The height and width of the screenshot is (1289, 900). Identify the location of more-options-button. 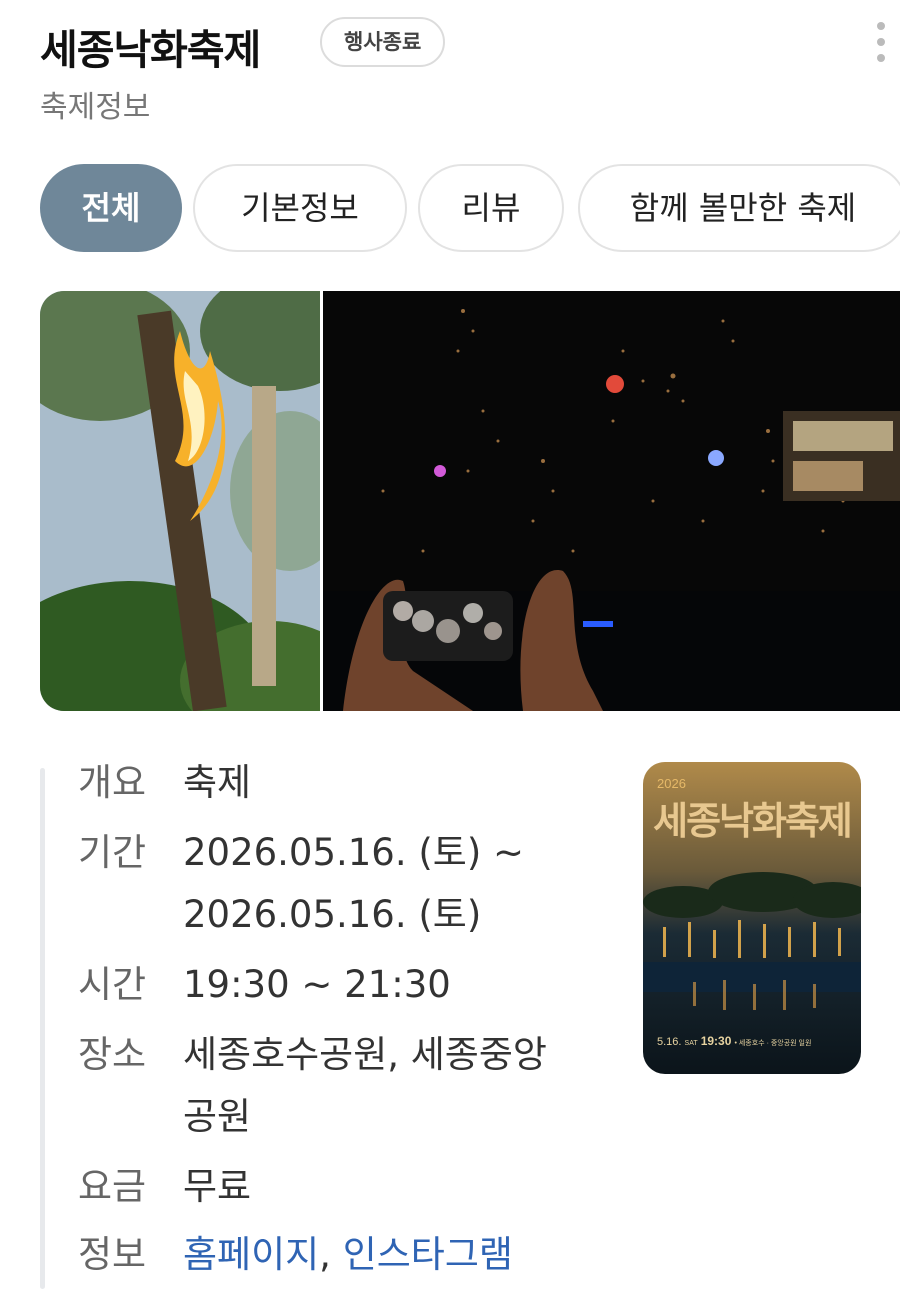
(881, 42).